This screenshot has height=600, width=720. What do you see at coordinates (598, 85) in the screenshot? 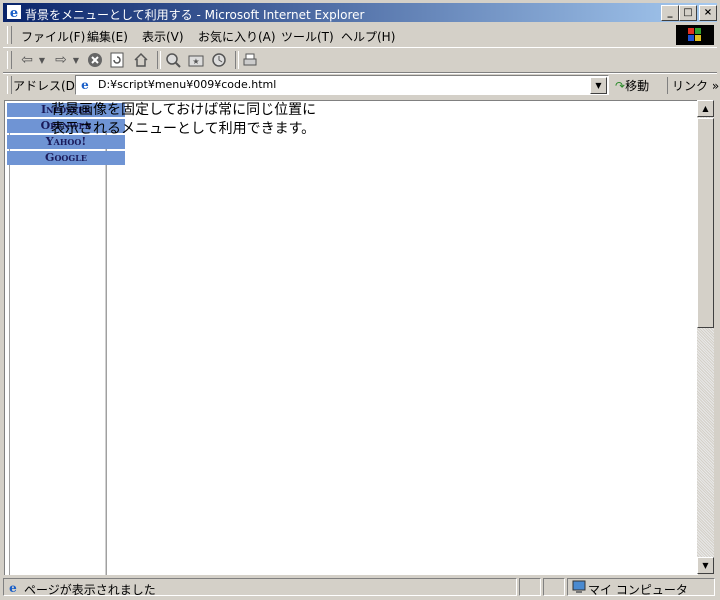
I see `address-dropdown-icon: ▼` at bounding box center [598, 85].